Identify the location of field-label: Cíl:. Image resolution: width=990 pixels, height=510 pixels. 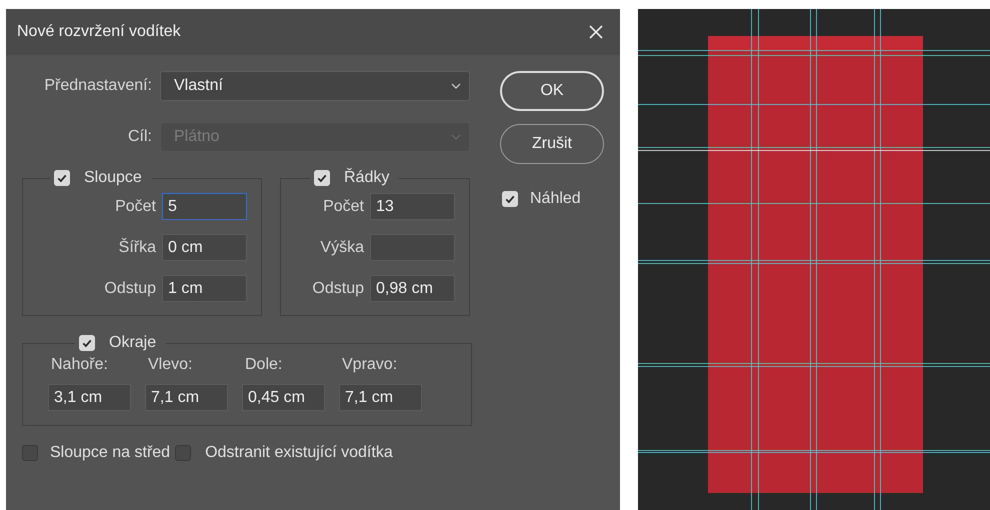
(139, 137).